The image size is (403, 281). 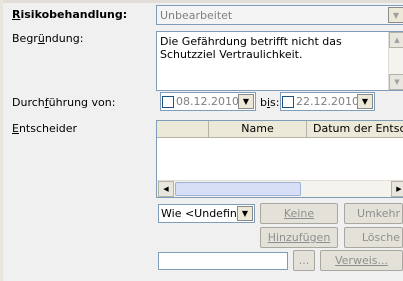 What do you see at coordinates (396, 82) in the screenshot?
I see `scroll-down-icon: ▼` at bounding box center [396, 82].